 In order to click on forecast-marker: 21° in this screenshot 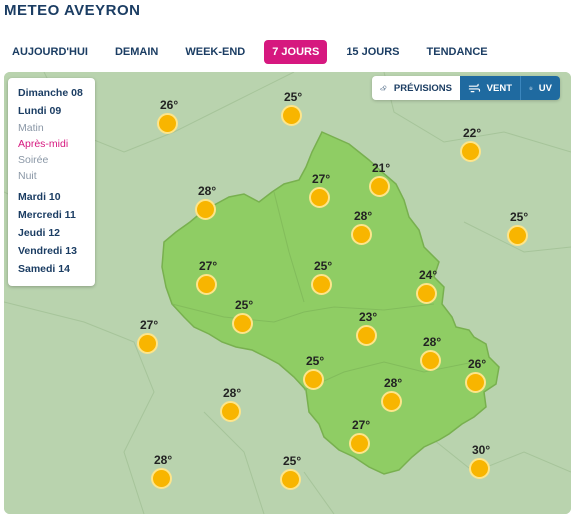, I will do `click(384, 181)`.